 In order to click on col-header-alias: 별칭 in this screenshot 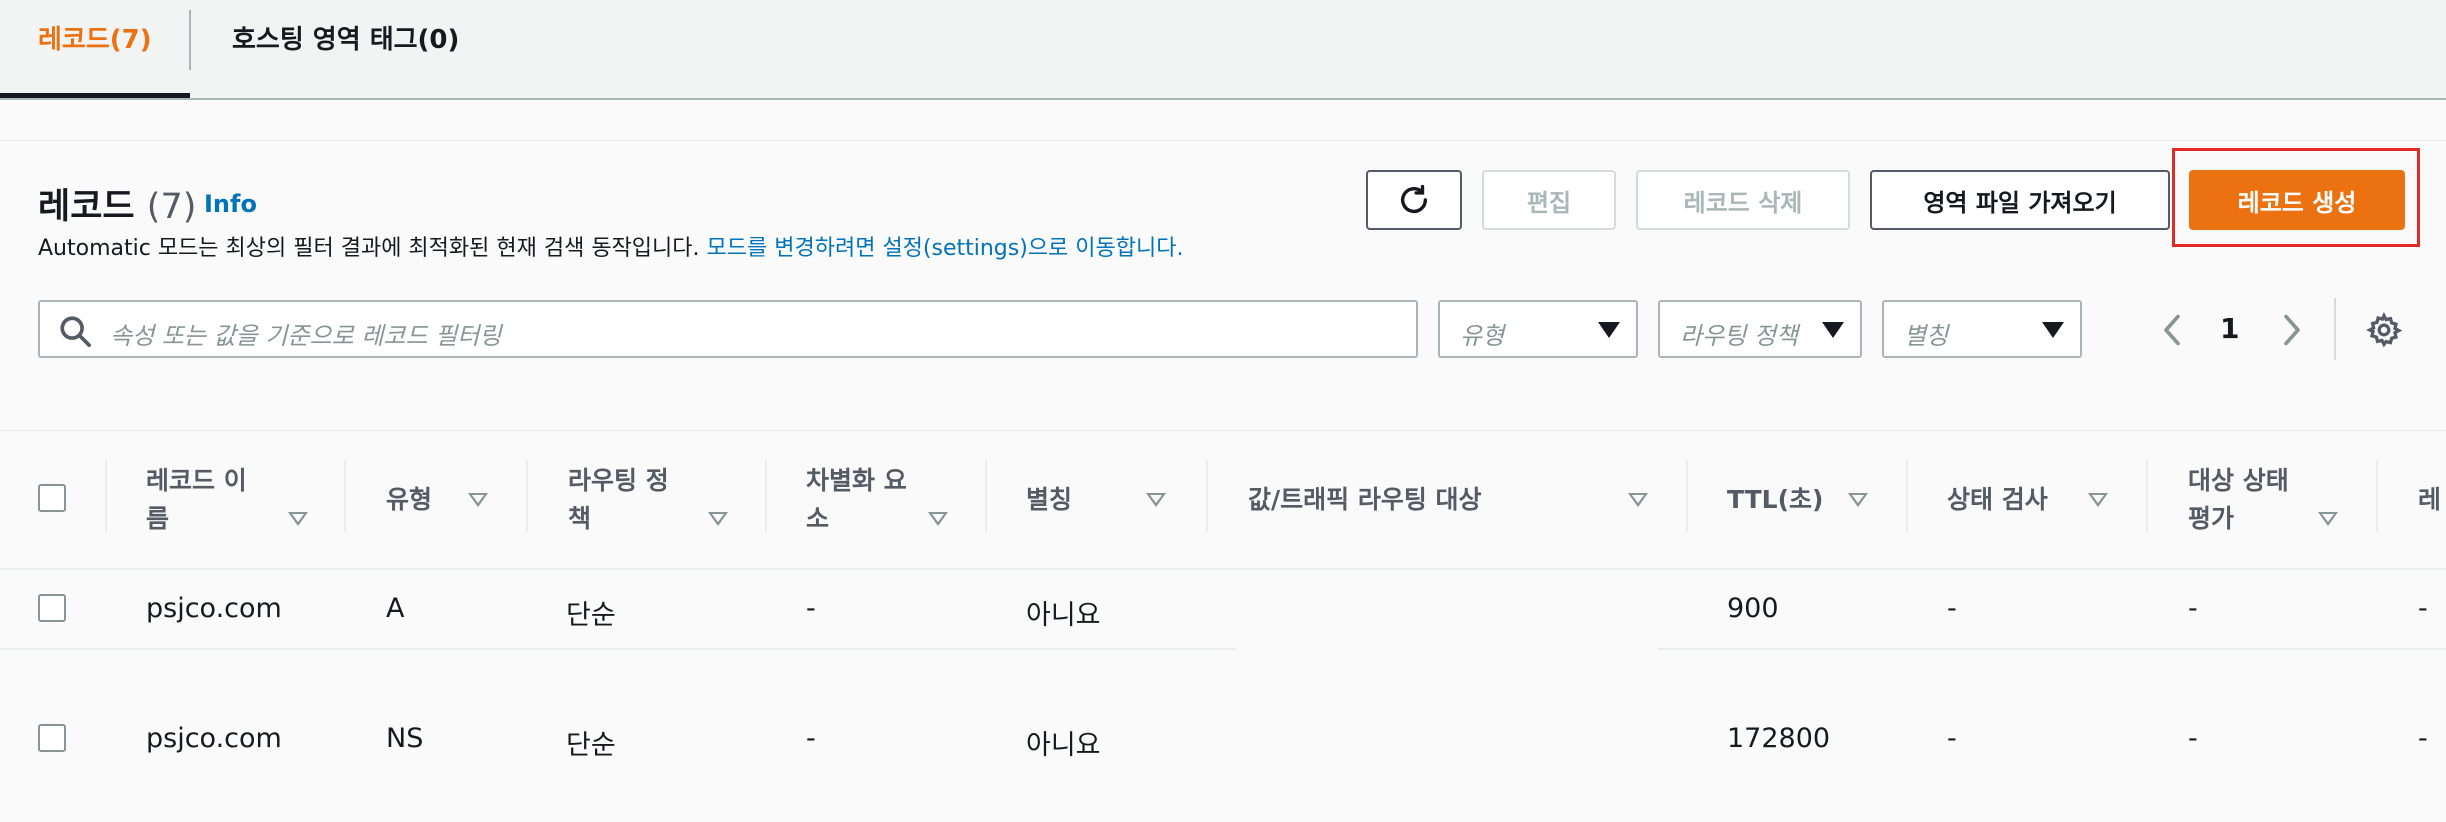, I will do `click(1049, 500)`.